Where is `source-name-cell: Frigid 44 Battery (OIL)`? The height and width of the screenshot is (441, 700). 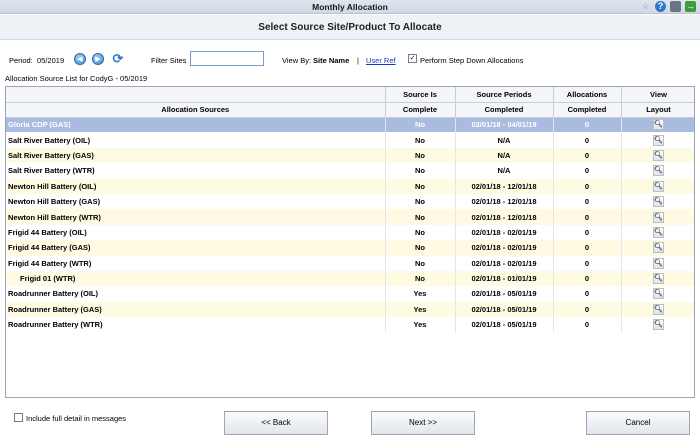 source-name-cell: Frigid 44 Battery (OIL) is located at coordinates (196, 232).